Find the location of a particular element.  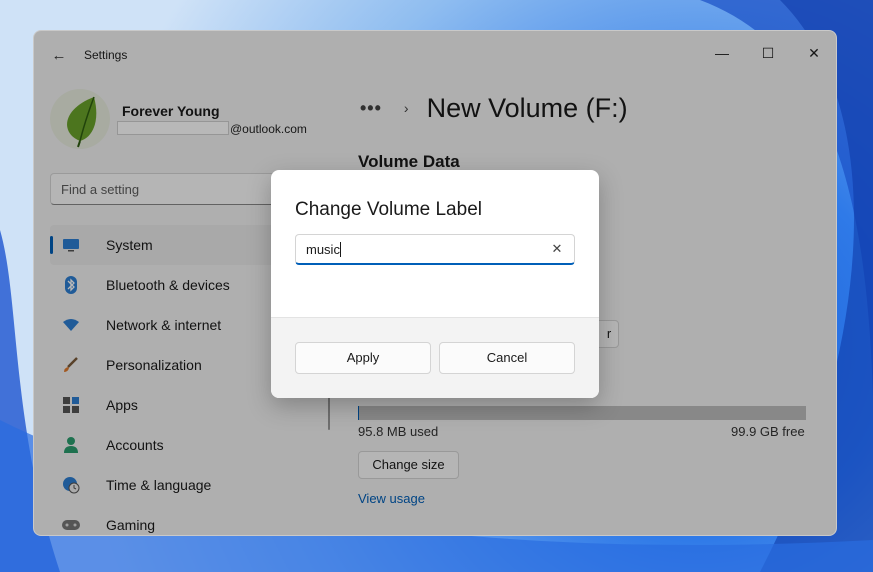

input-value: music is located at coordinates (323, 249).